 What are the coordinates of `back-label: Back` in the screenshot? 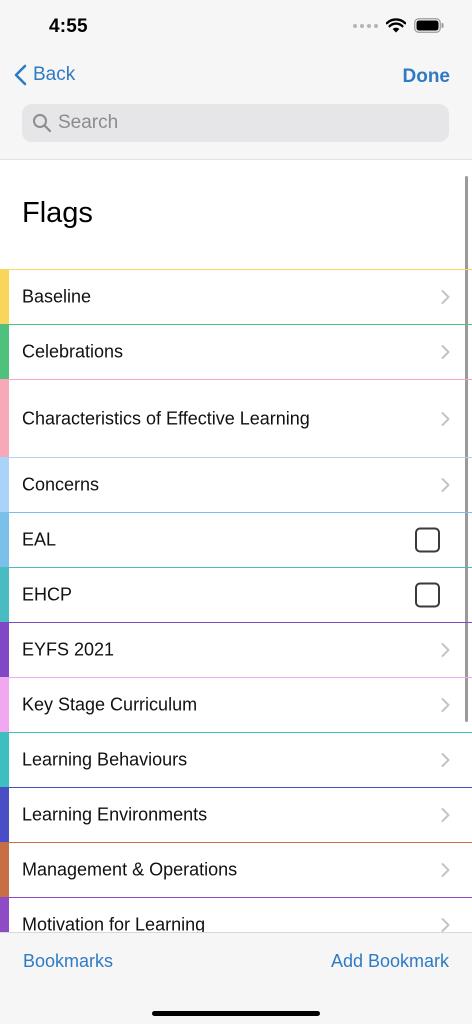 It's located at (54, 74).